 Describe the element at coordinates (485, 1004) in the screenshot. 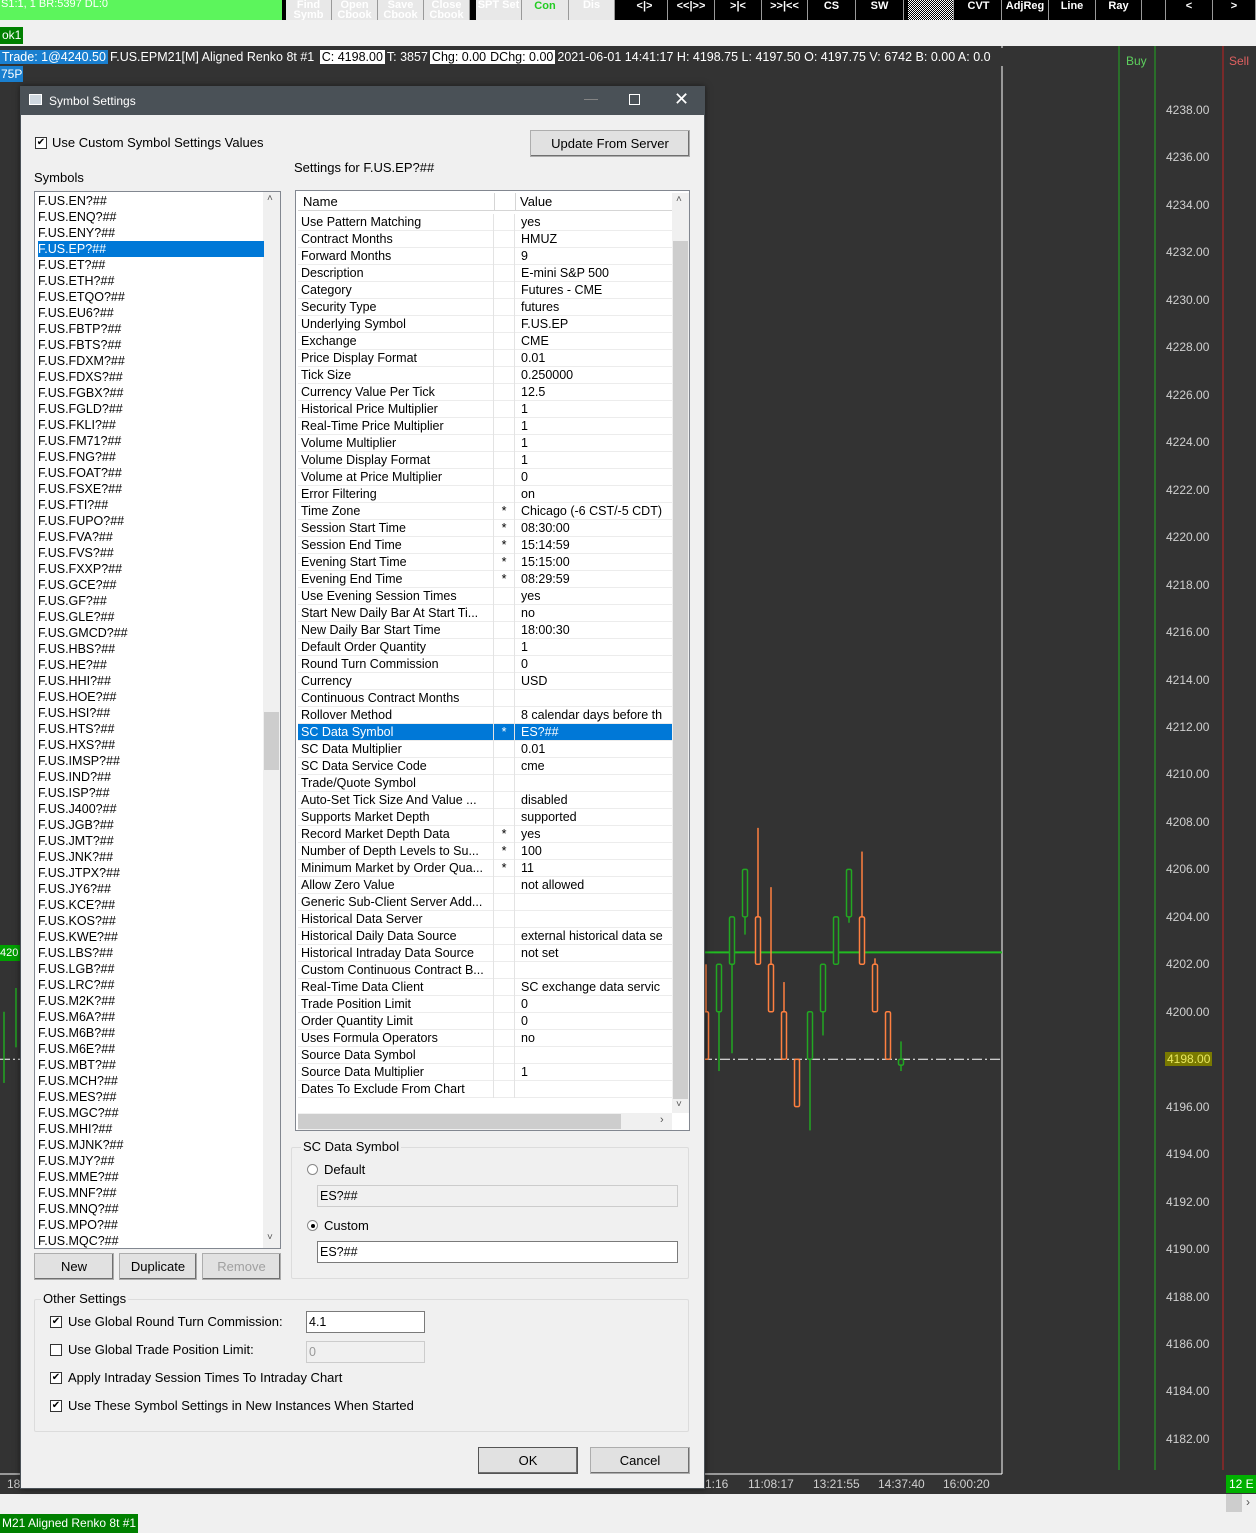

I see `settings-row: Trade Position Limit 0` at that location.